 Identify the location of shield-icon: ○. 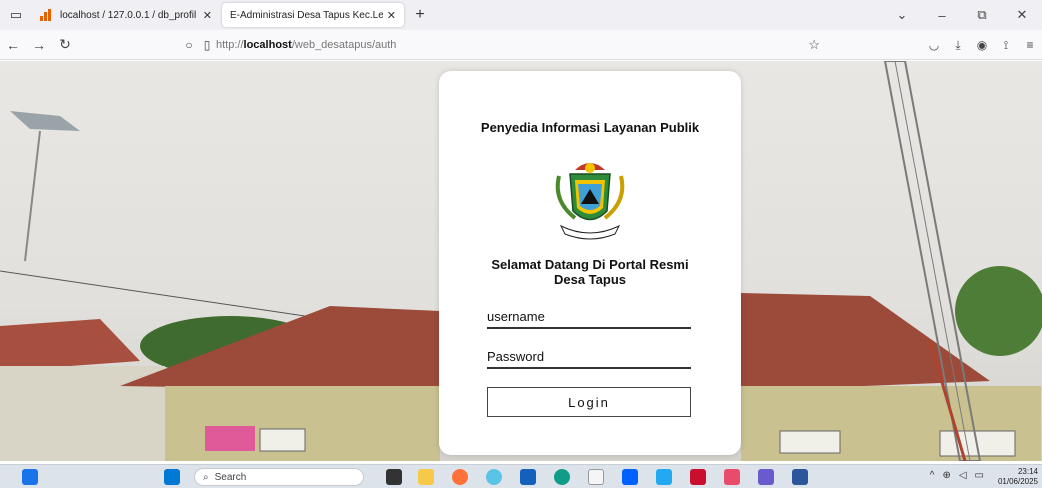
(189, 45).